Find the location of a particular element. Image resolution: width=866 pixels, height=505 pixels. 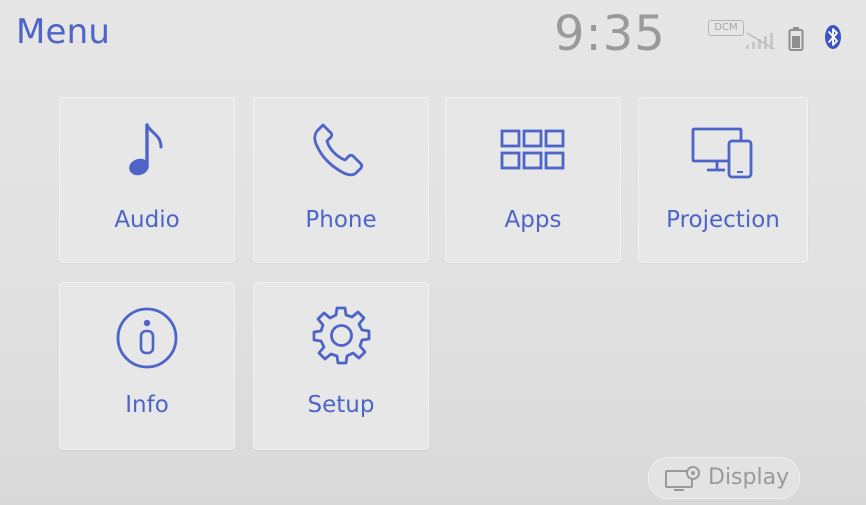

display-label: Display is located at coordinates (749, 477).